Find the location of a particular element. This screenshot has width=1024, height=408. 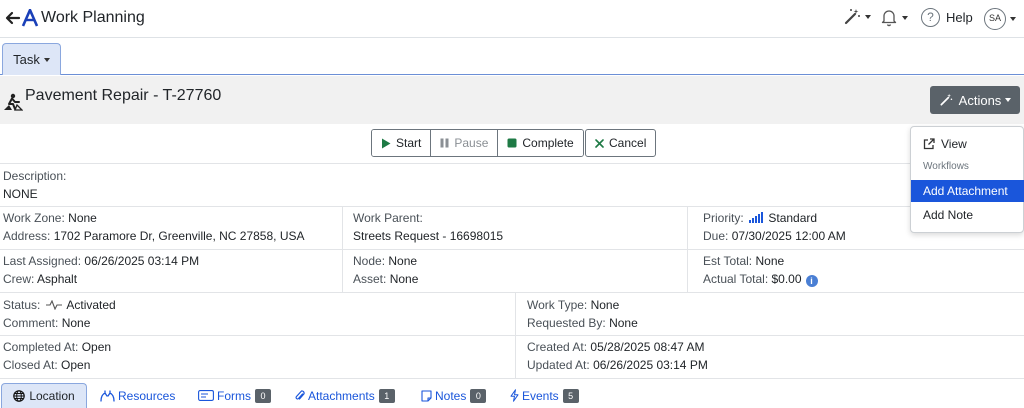

address-label: Address: is located at coordinates (27, 236).